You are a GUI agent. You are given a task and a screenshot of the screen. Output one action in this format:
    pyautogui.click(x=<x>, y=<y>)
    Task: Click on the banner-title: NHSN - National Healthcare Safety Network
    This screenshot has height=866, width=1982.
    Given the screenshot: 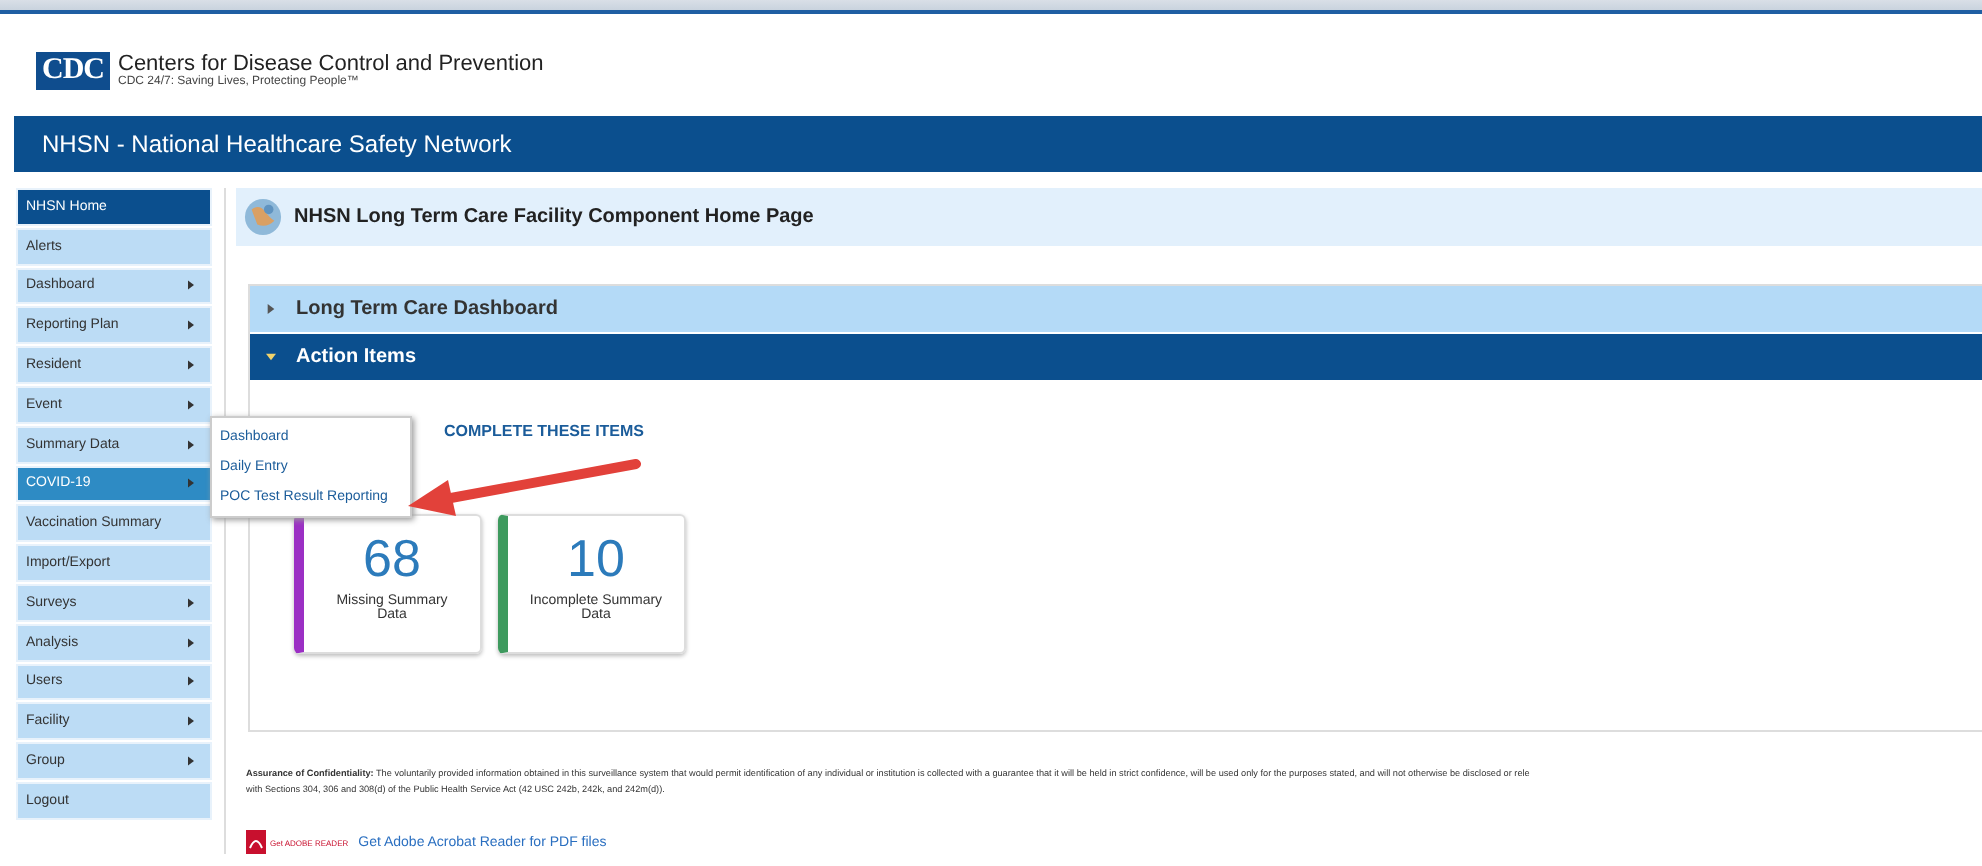 What is the action you would take?
    pyautogui.click(x=277, y=144)
    